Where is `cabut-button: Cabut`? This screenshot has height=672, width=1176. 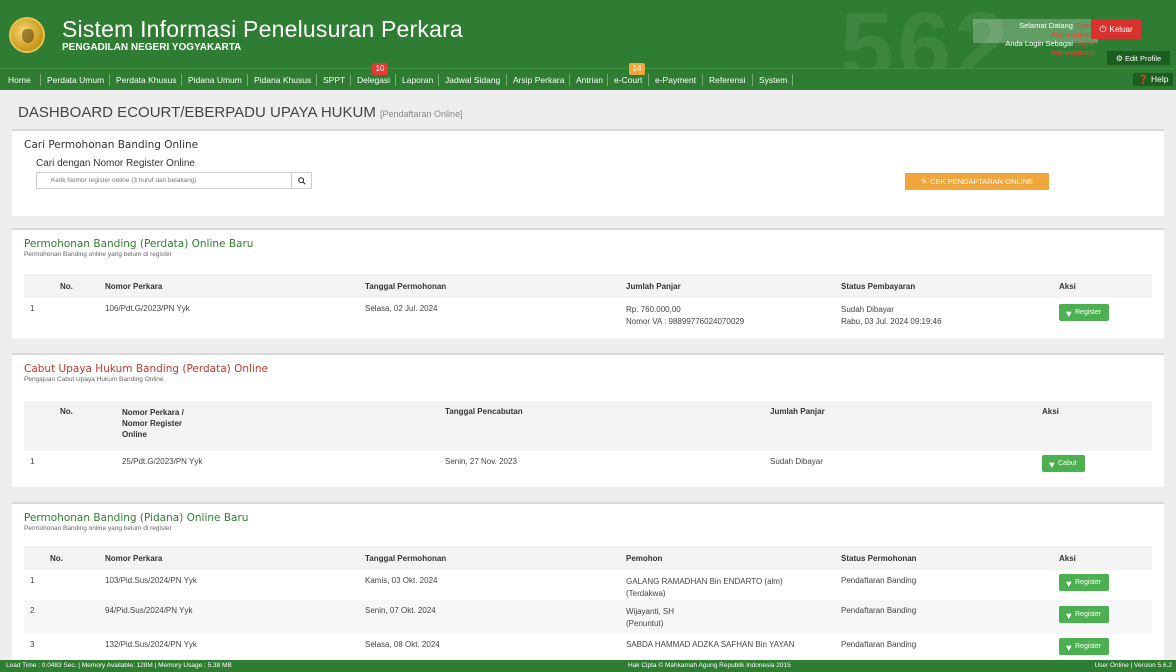 cabut-button: Cabut is located at coordinates (1063, 463).